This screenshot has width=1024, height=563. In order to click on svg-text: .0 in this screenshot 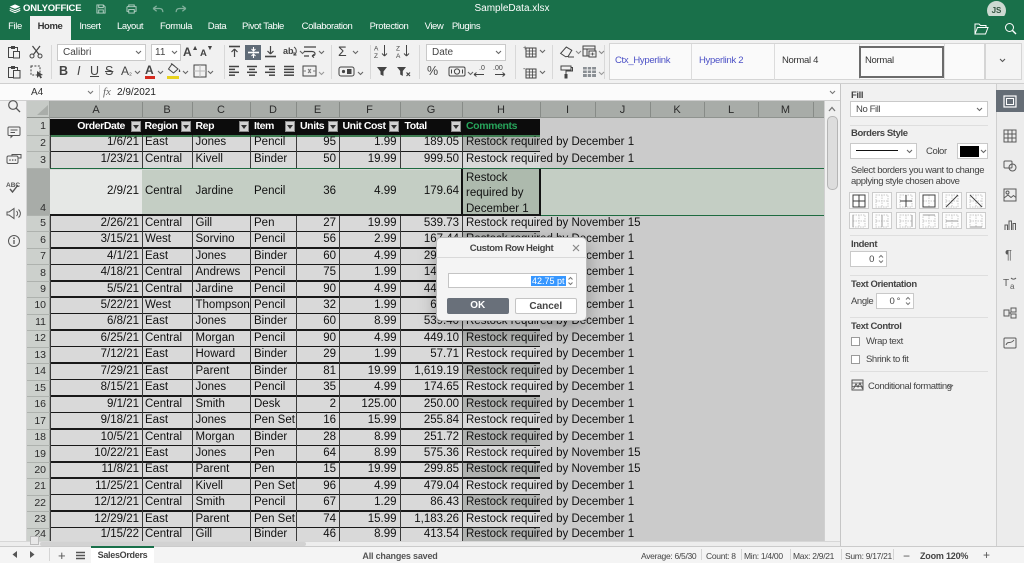, I will do `click(482, 68)`.